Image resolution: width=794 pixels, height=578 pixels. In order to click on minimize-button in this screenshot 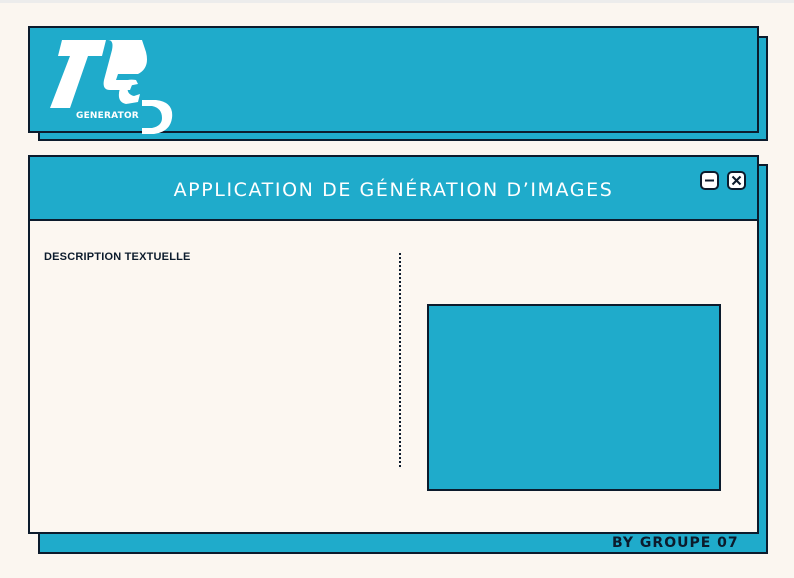, I will do `click(709, 180)`.